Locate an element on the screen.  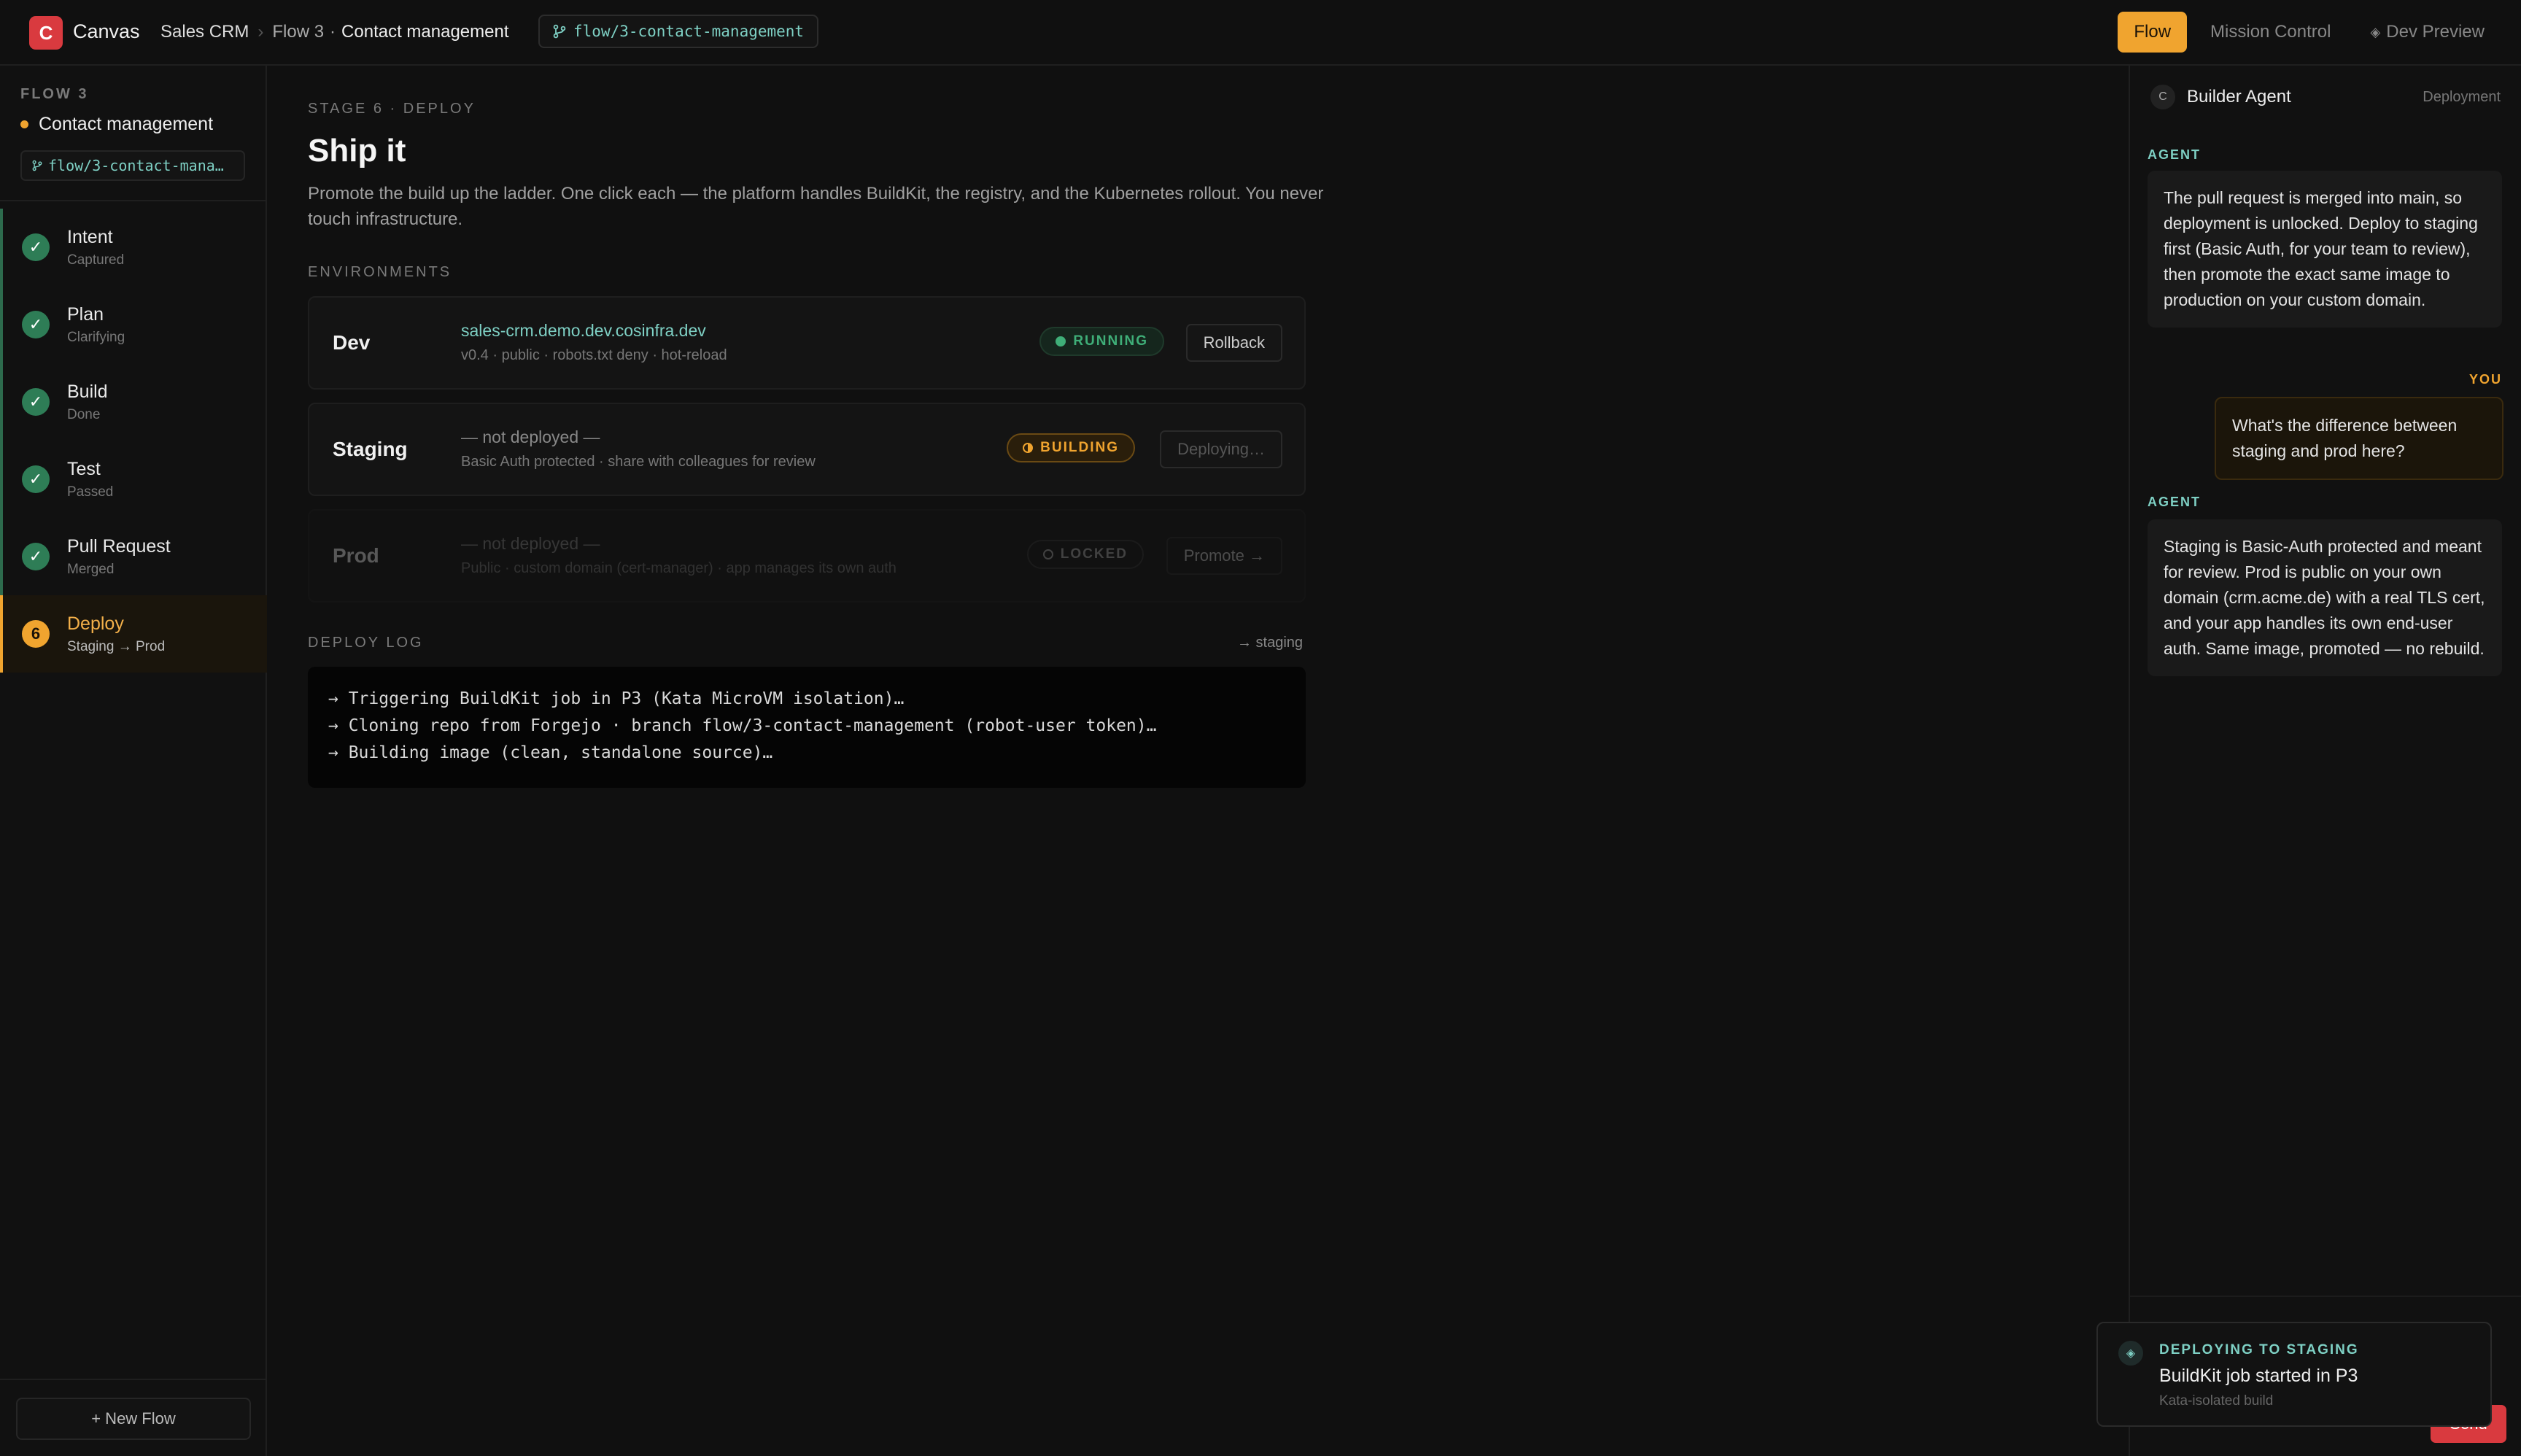
status-badge: BUILDING is located at coordinates (1071, 447).